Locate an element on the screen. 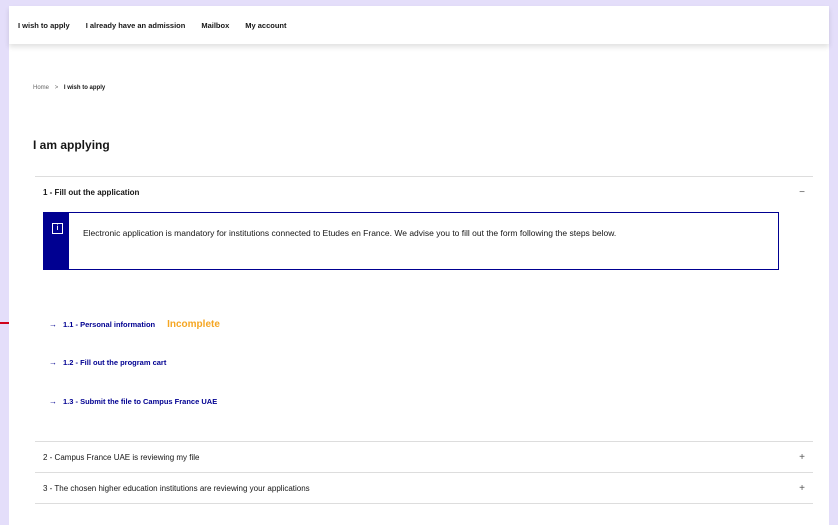 The height and width of the screenshot is (525, 838). collapse-icon: − is located at coordinates (802, 192).